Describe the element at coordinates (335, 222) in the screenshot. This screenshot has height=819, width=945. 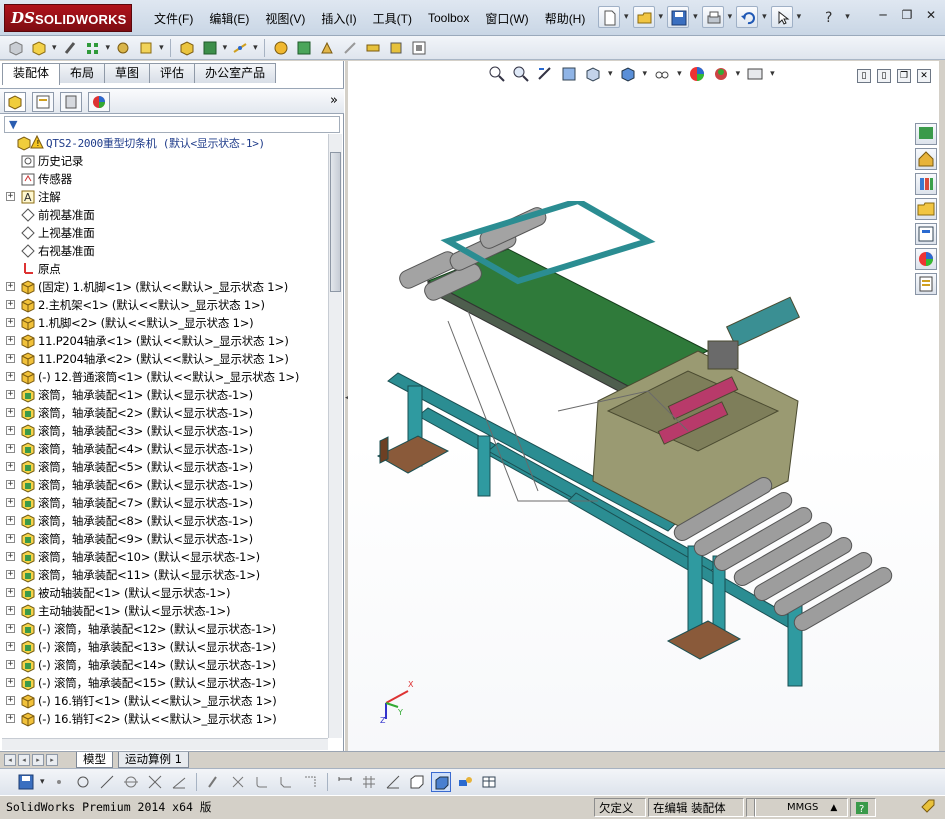
I see `scrollbar-thumb` at that location.